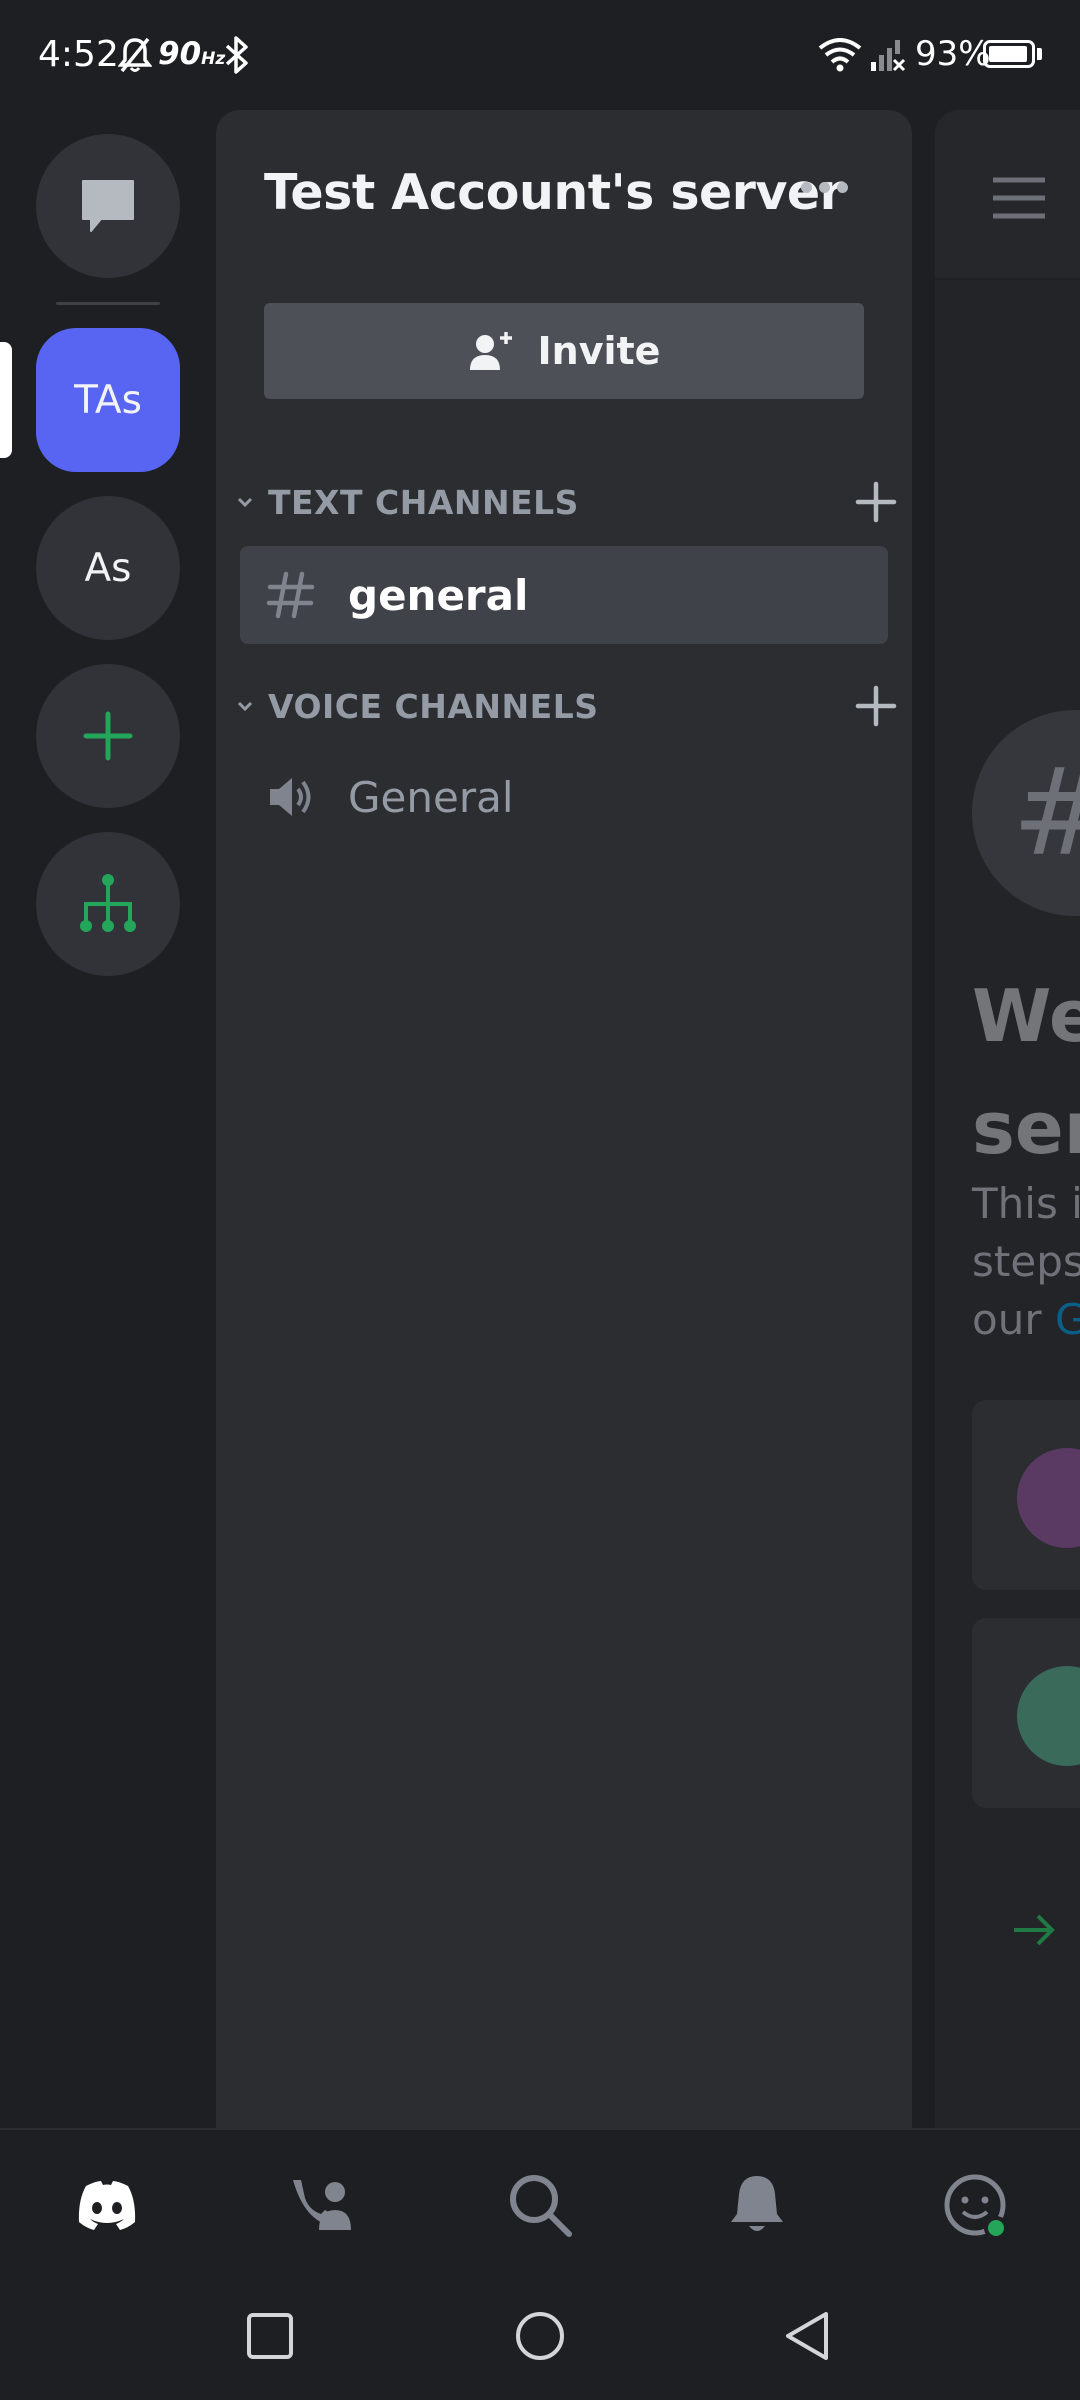 Image resolution: width=1080 pixels, height=2400 pixels. Describe the element at coordinates (270, 2336) in the screenshot. I see `recents-square-icon` at that location.